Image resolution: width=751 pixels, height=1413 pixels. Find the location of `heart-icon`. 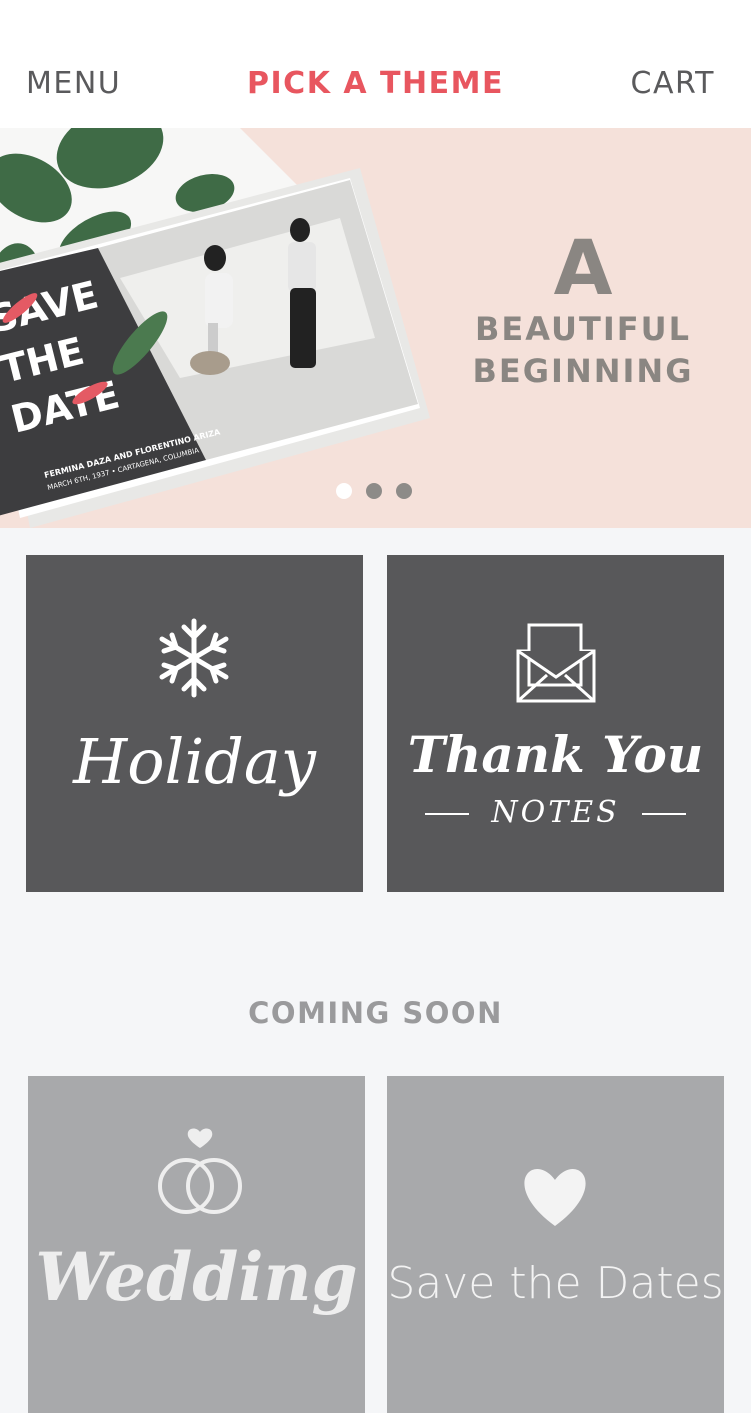

heart-icon is located at coordinates (555, 1197).